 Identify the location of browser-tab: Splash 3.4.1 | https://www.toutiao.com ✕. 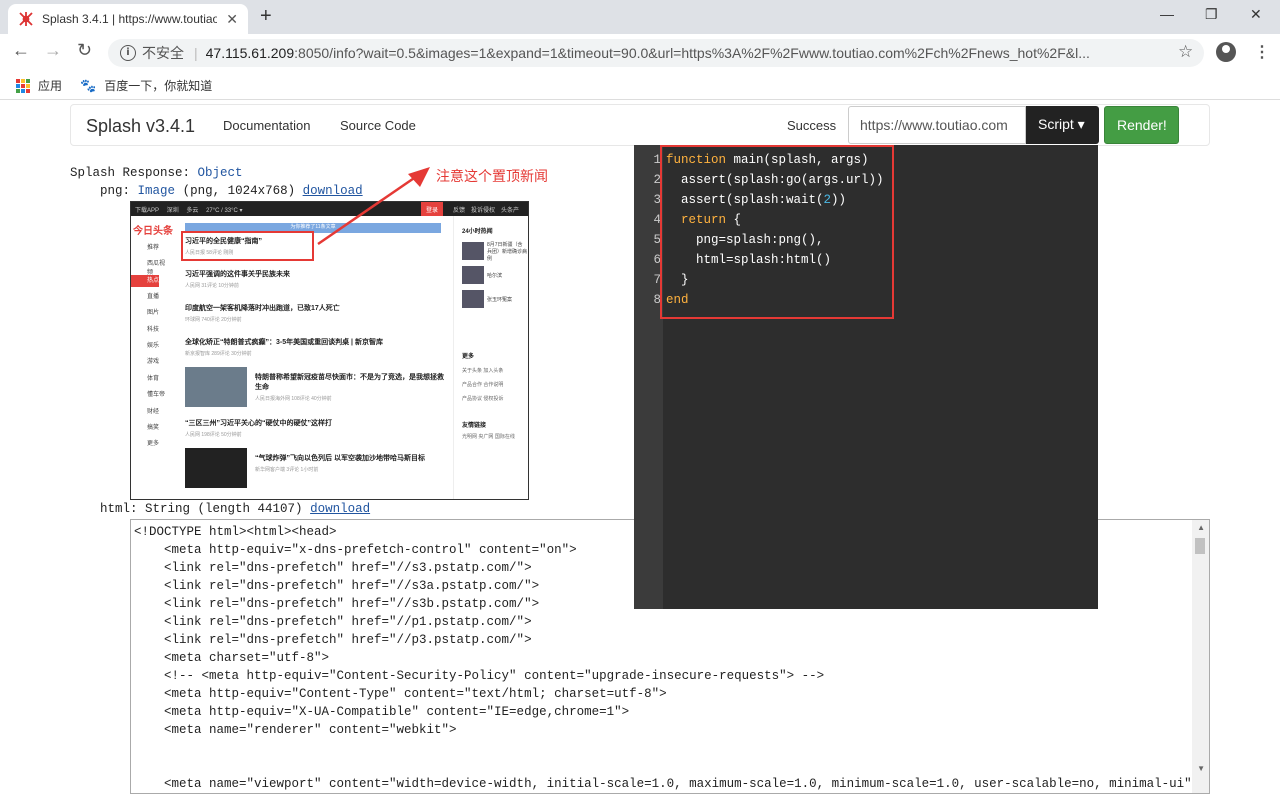
(128, 19).